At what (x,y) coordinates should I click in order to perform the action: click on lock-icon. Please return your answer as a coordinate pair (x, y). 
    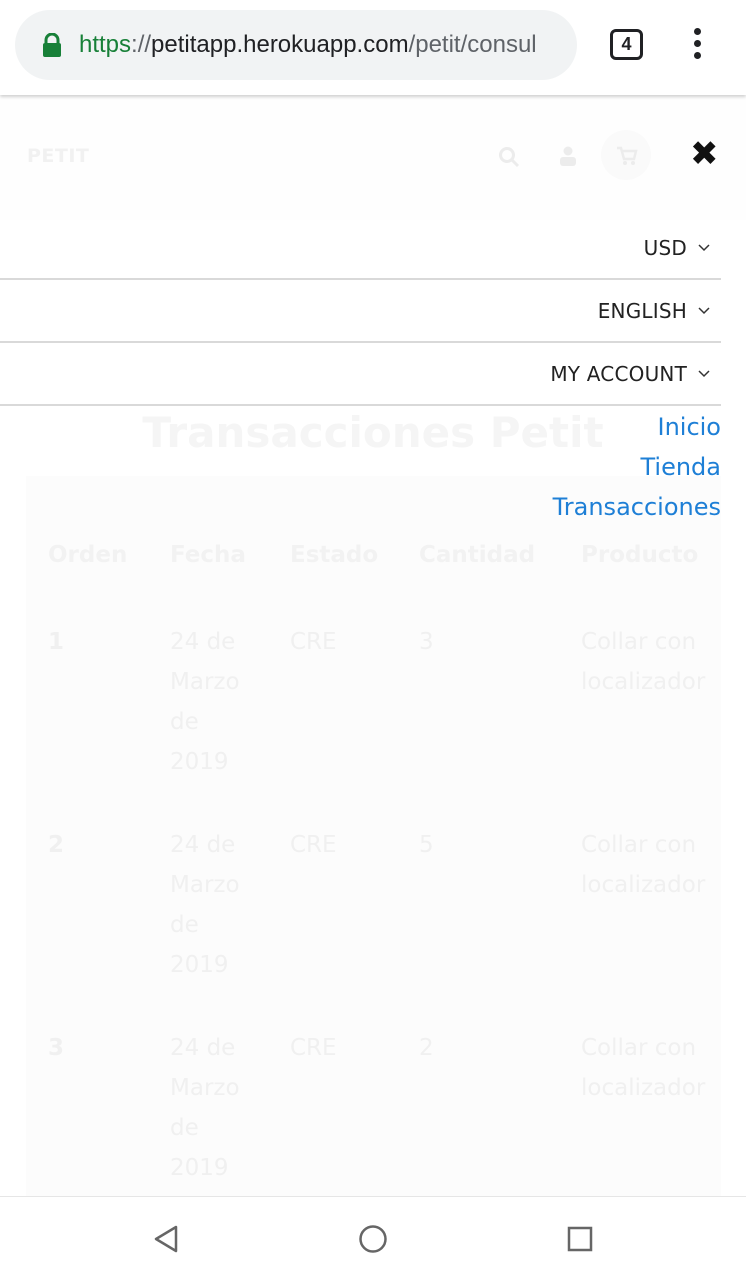
    Looking at the image, I should click on (52, 45).